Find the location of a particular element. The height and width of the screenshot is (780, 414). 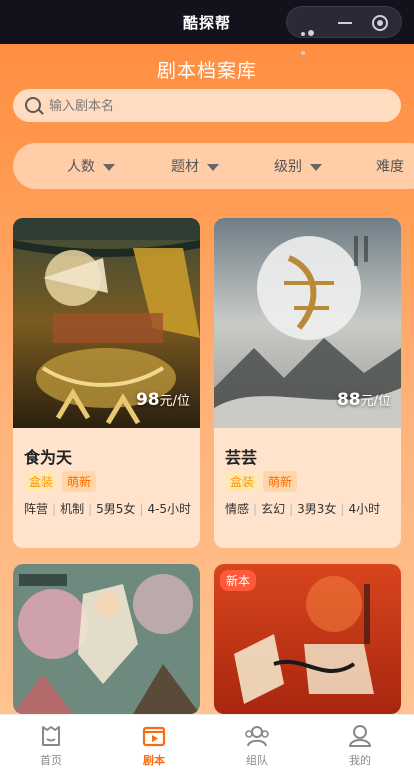

tab-label: 剧本 is located at coordinates (154, 760).